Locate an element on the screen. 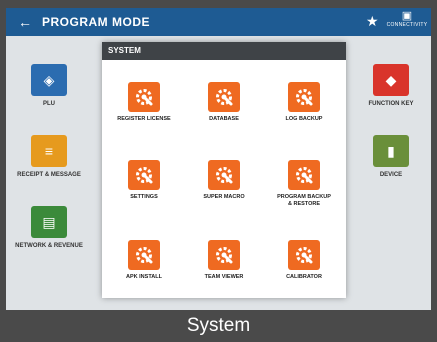 This screenshot has width=437, height=342. caption-bar: System is located at coordinates (218, 326).